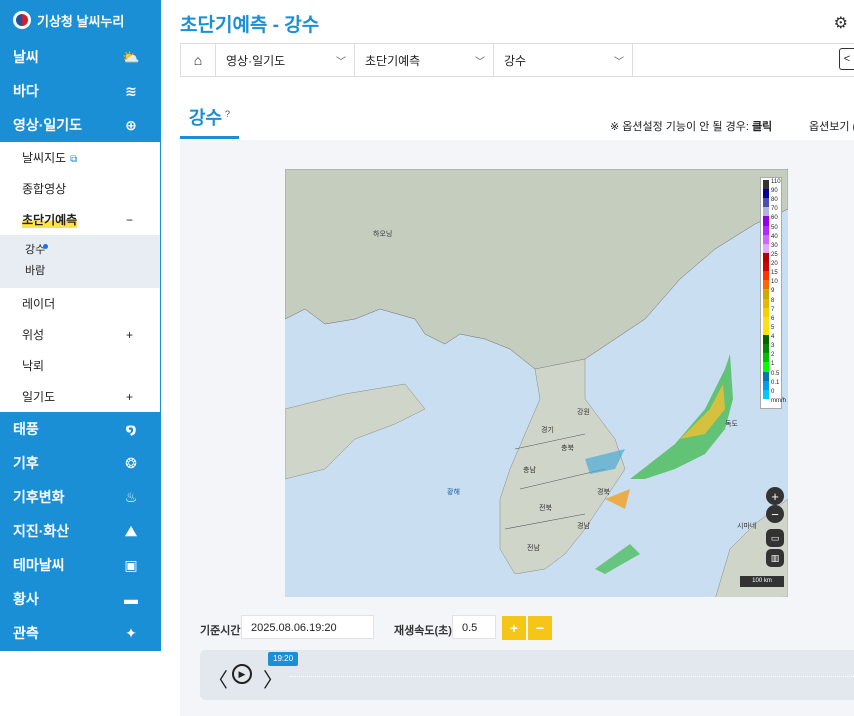 The height and width of the screenshot is (716, 854). Describe the element at coordinates (129, 220) in the screenshot. I see `collapse-icon: −` at that location.